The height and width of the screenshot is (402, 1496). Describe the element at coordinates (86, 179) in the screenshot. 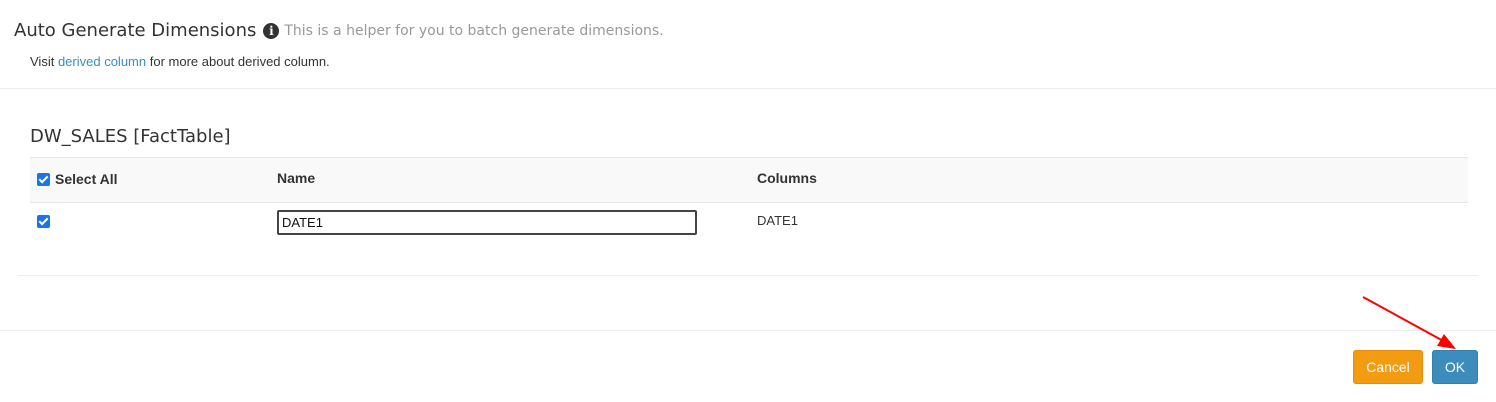

I see `select-all-label: Select All` at that location.